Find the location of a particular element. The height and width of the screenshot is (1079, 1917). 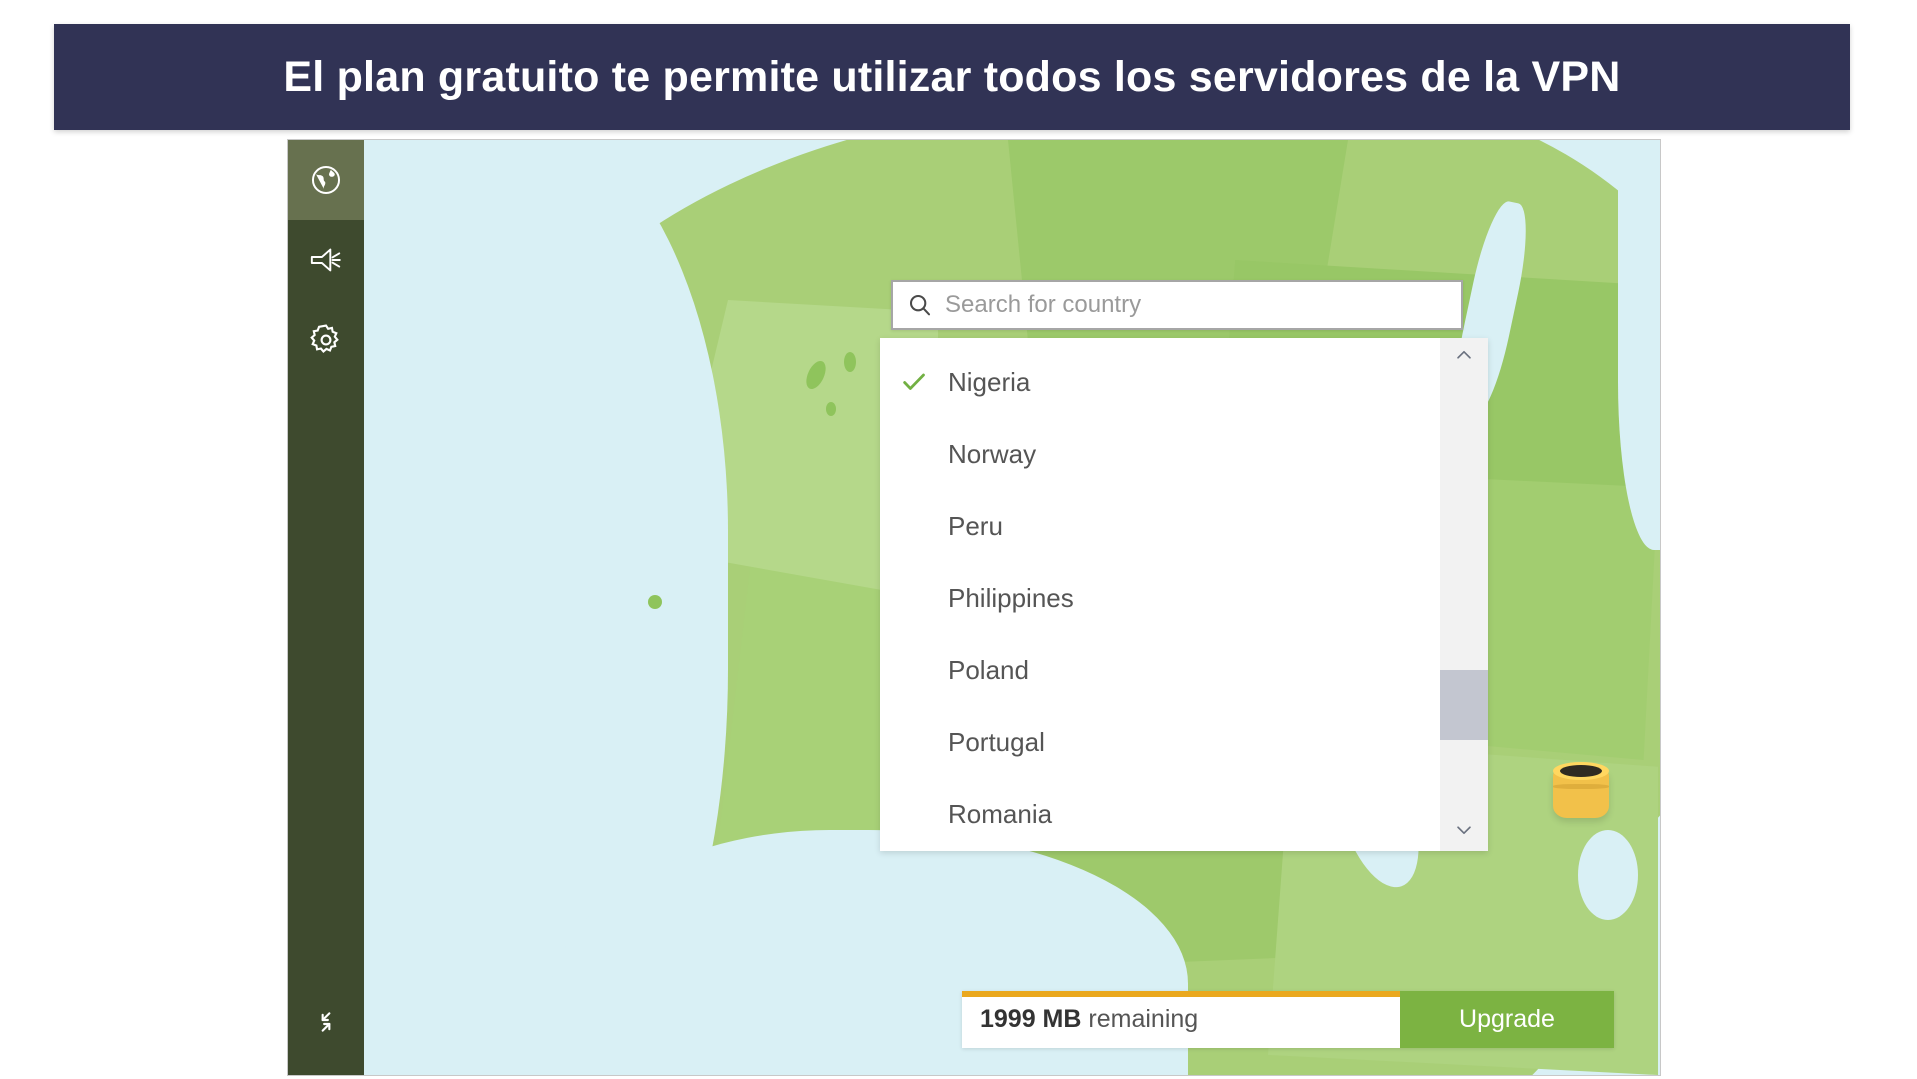

data-remaining-panel: 1999 MB remaining is located at coordinates (1181, 1019).